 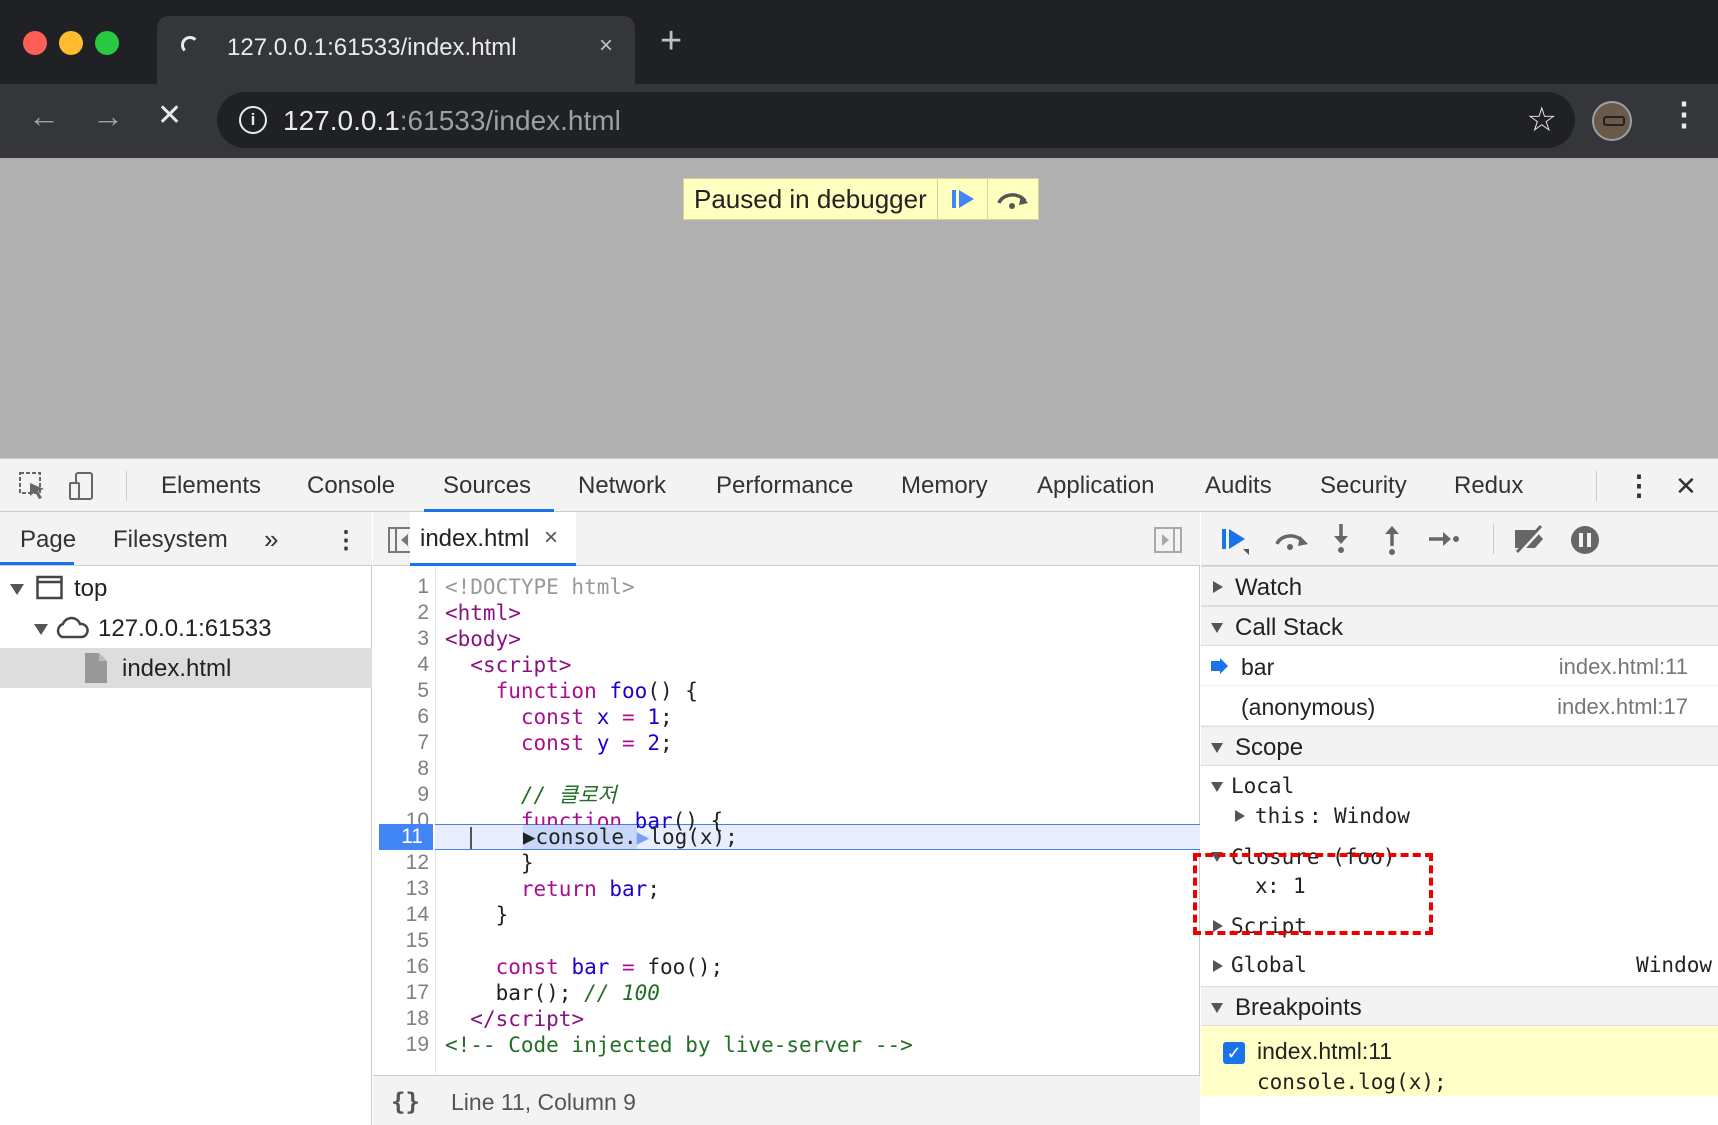 What do you see at coordinates (551, 538) in the screenshot?
I see `file-tab-close-icon: ×` at bounding box center [551, 538].